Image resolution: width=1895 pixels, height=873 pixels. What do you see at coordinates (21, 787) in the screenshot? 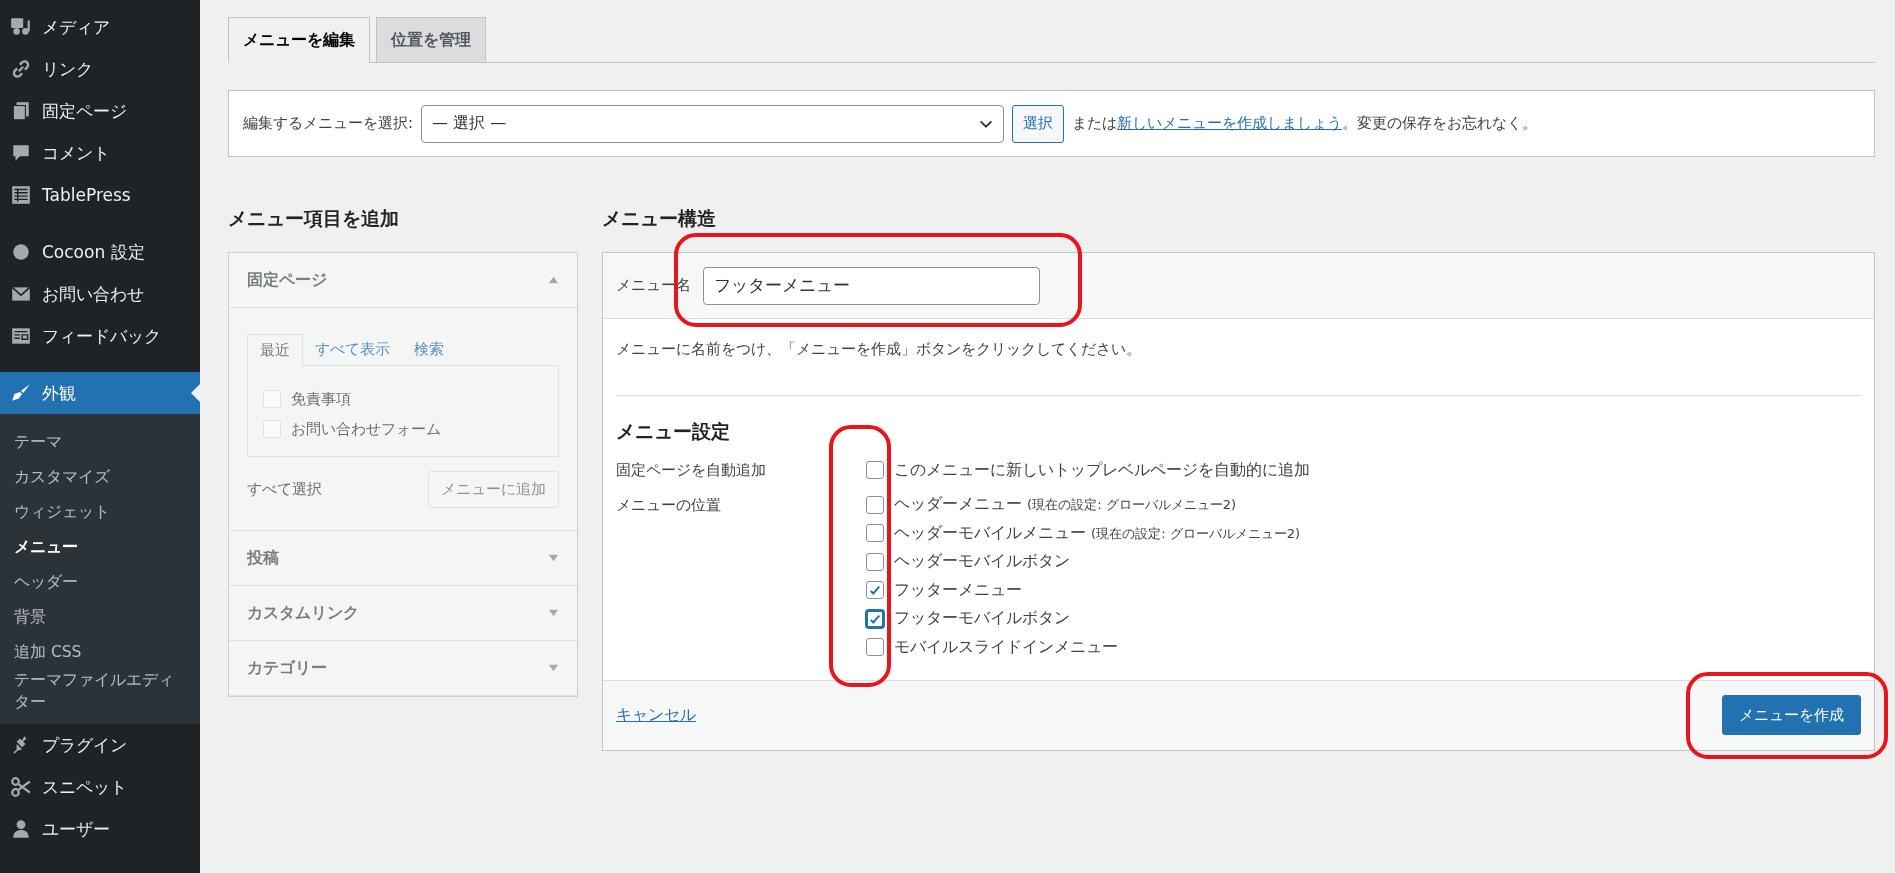
I see `scissors-icon` at bounding box center [21, 787].